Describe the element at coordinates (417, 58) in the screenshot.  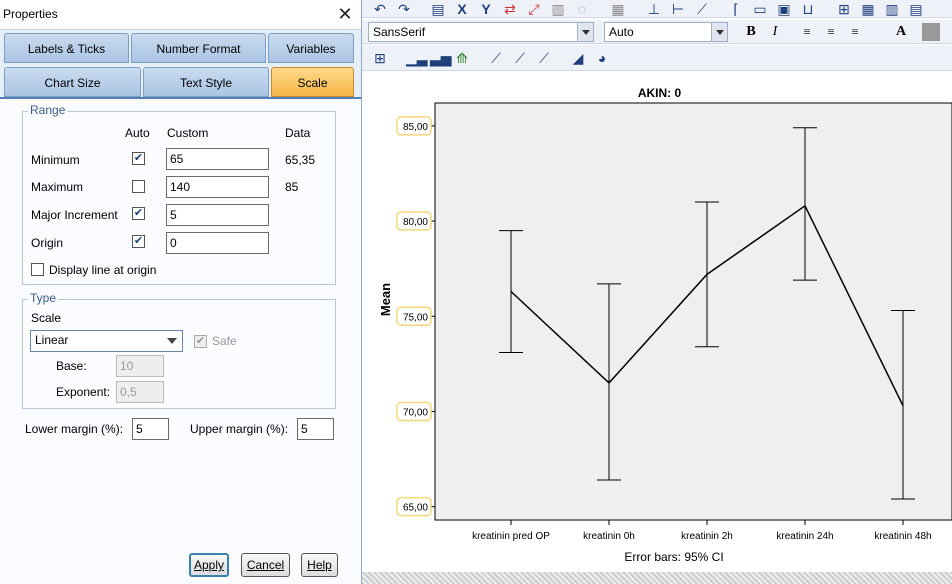
I see `bar-chart-icon: ▁▃` at that location.